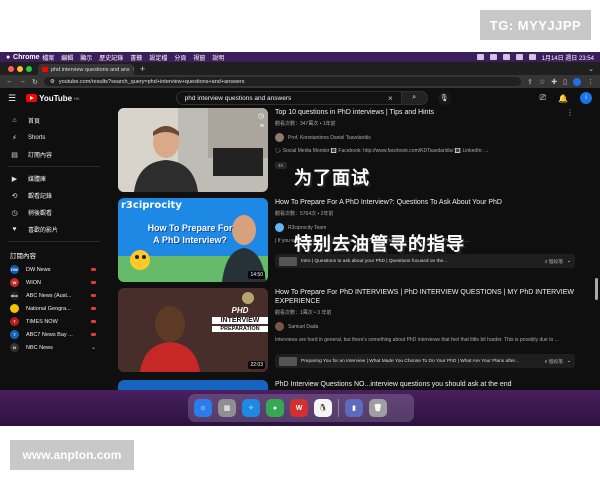  I want to click on search-icon, so click(519, 57).